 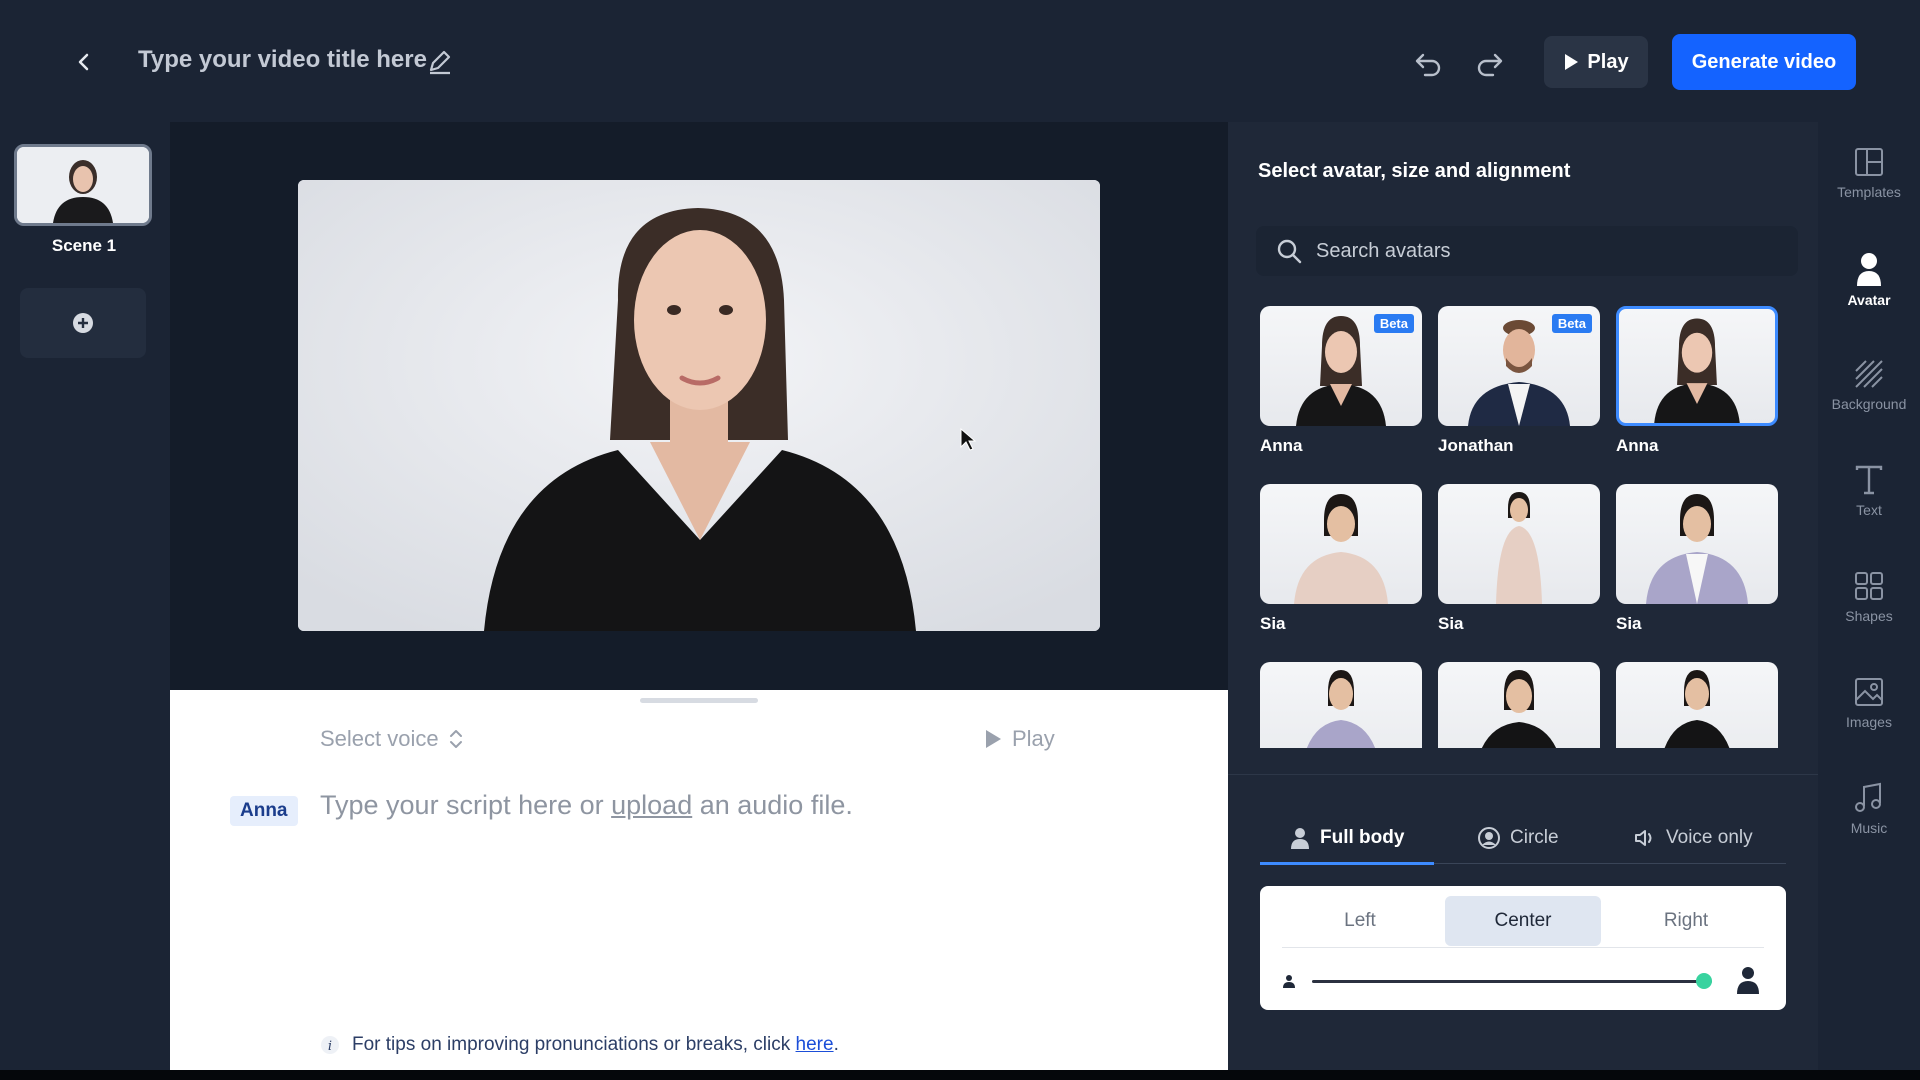 I want to click on align-right-button: Right, so click(x=1686, y=921).